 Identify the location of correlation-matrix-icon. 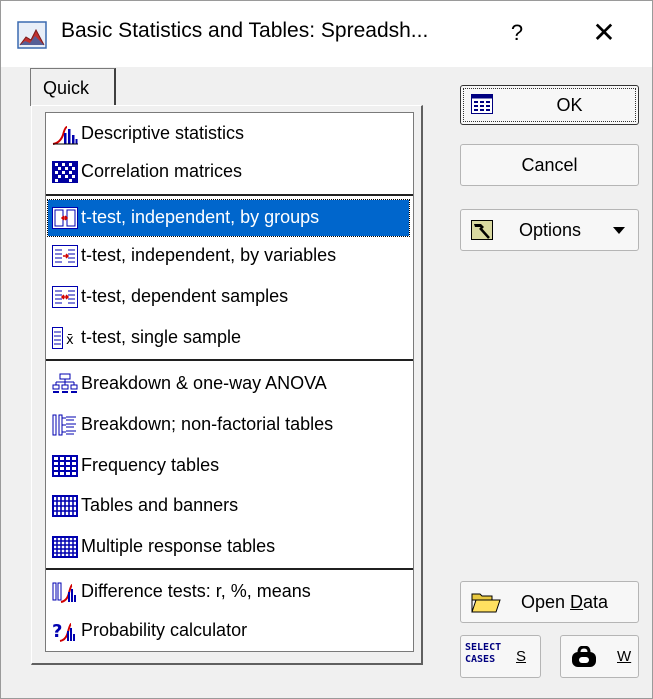
(65, 172).